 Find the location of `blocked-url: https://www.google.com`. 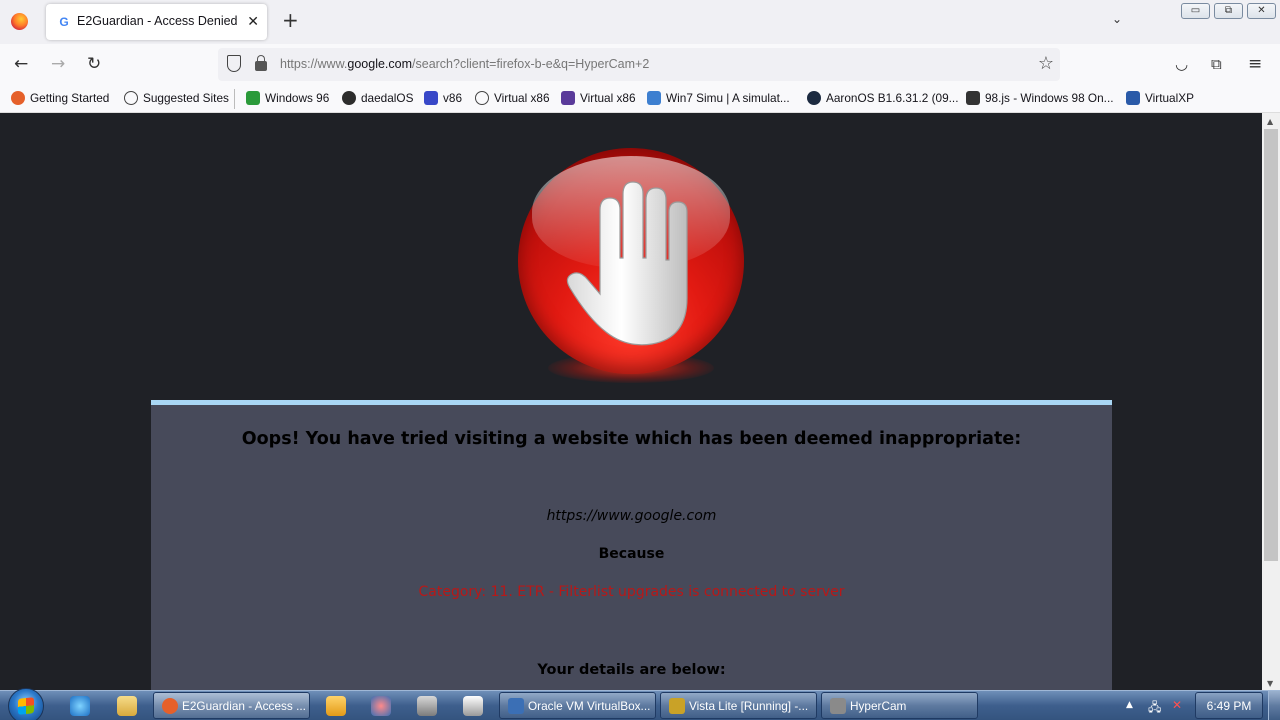

blocked-url: https://www.google.com is located at coordinates (631, 516).